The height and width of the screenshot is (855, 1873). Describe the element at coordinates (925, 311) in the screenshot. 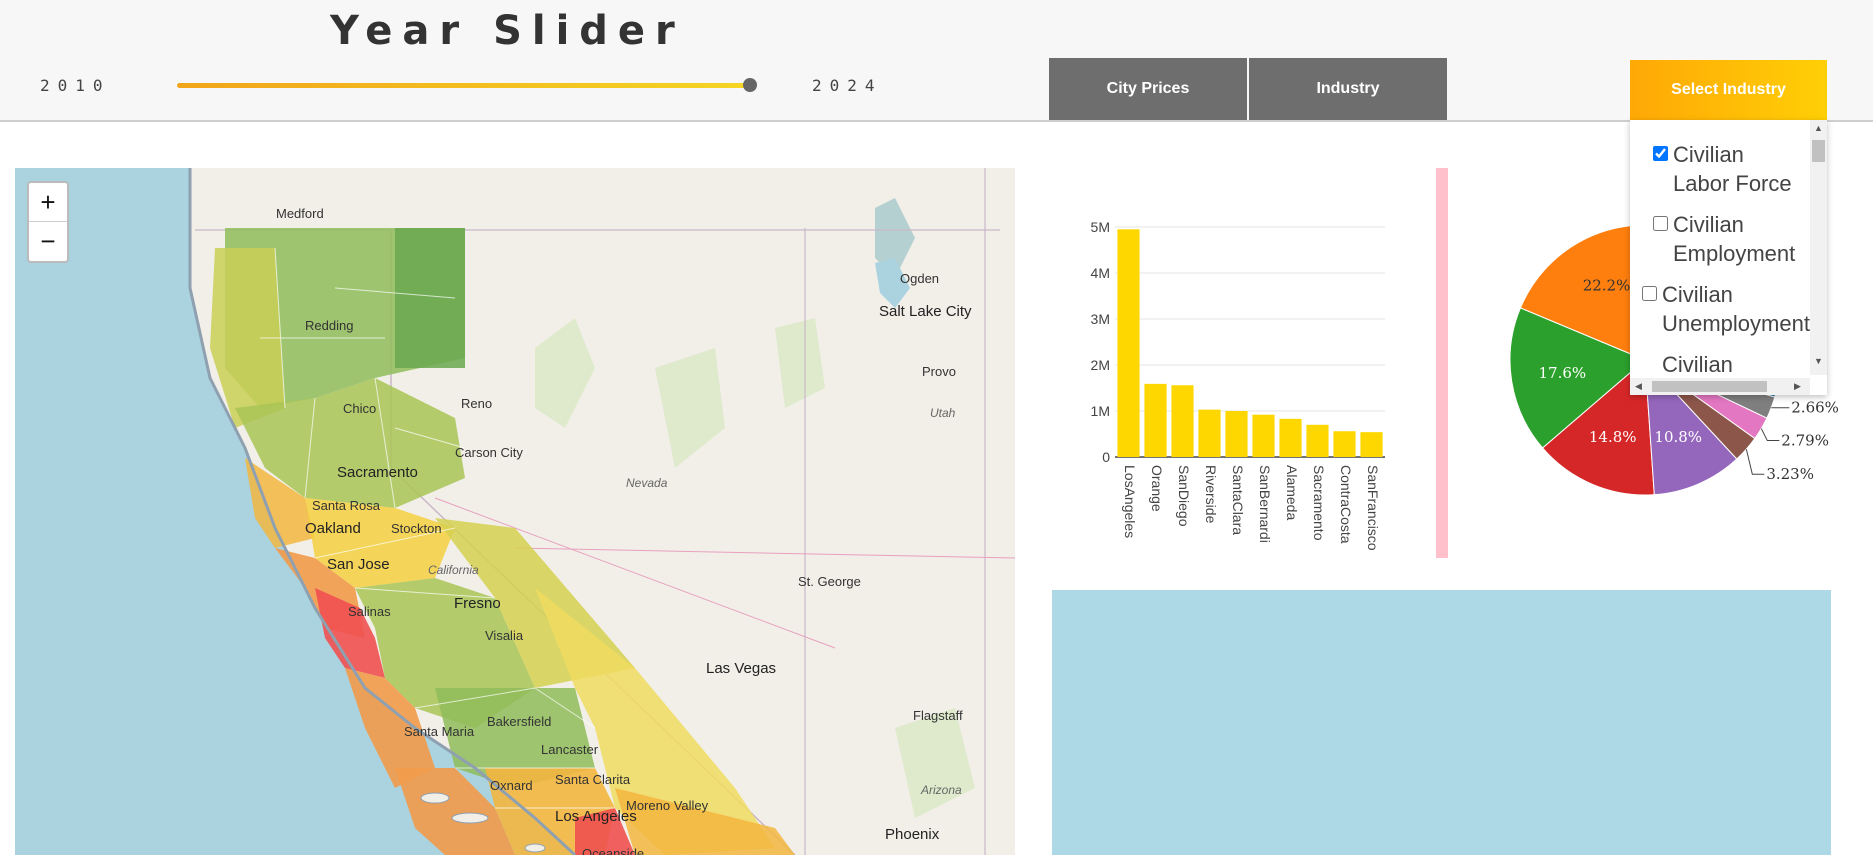

I see `map-label-salt-lake-city: Salt Lake City` at that location.